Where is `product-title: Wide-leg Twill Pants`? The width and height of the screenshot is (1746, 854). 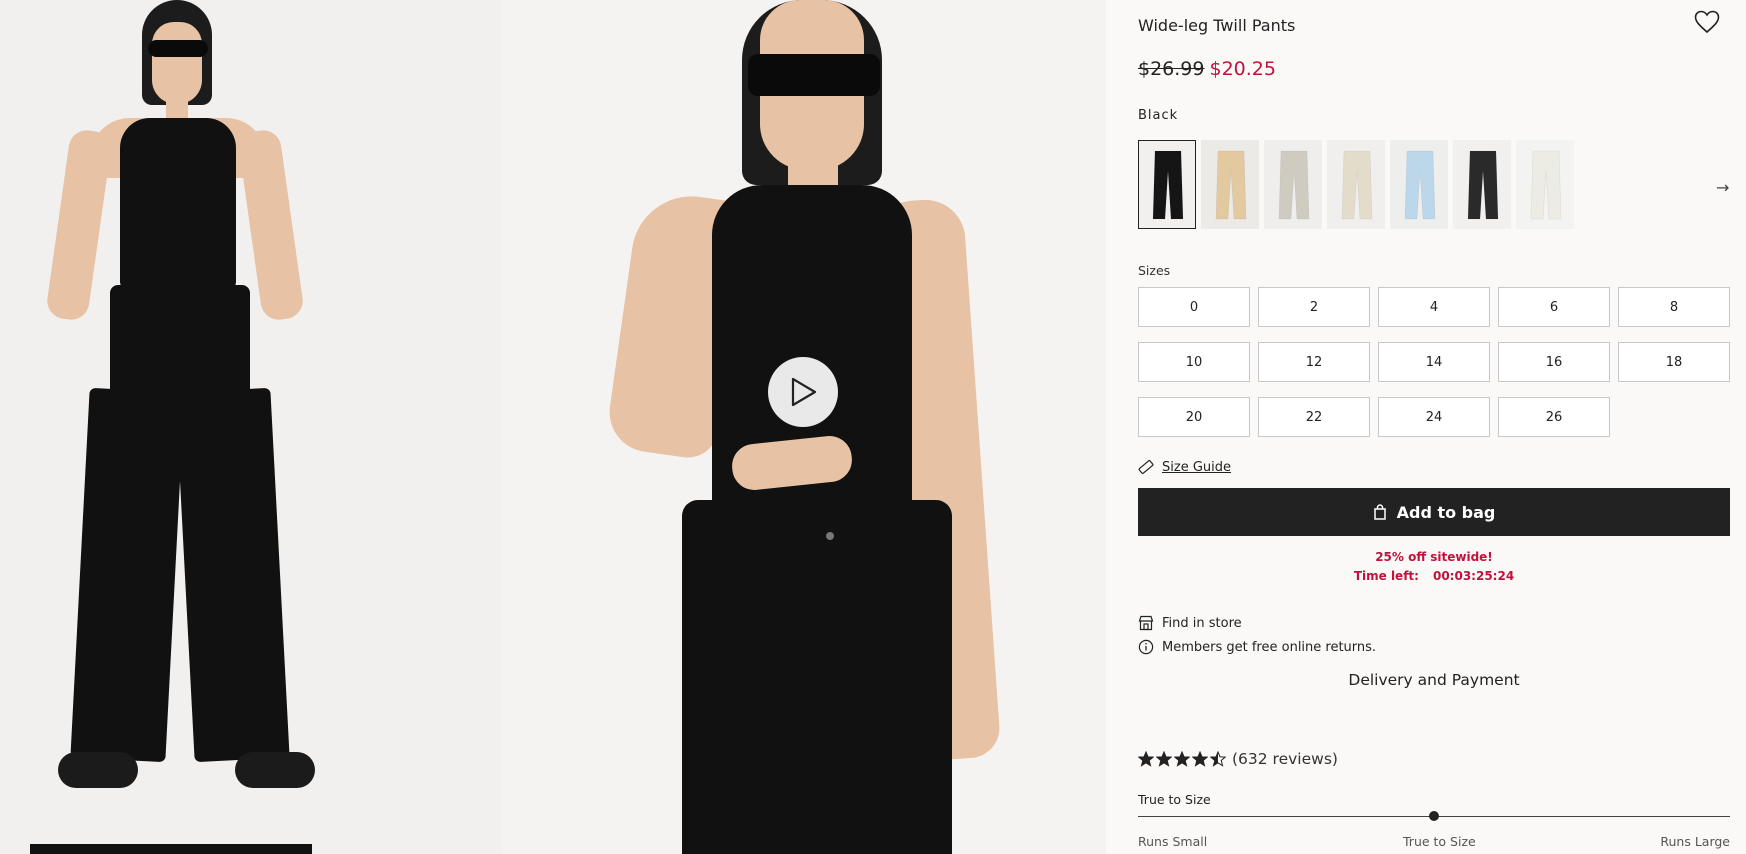 product-title: Wide-leg Twill Pants is located at coordinates (1217, 25).